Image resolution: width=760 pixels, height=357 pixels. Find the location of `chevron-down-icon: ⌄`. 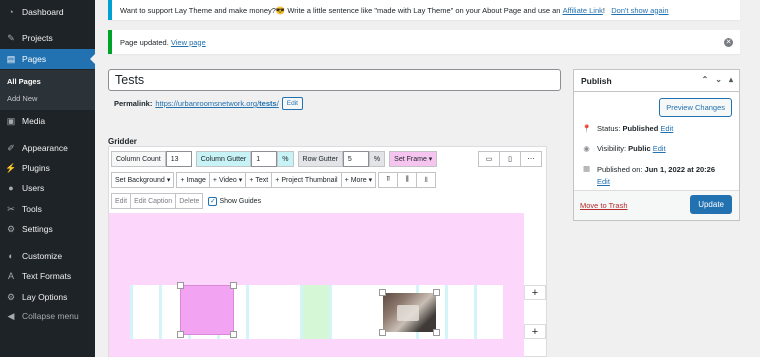

chevron-down-icon: ⌄ is located at coordinates (718, 79).